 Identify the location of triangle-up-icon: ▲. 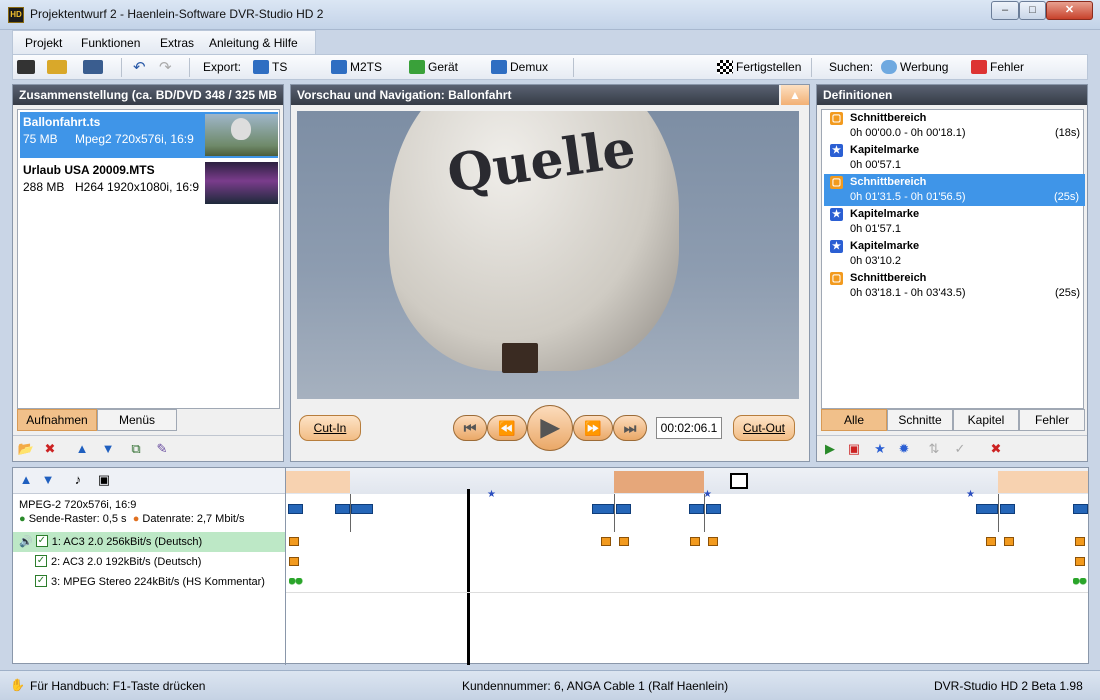
(795, 95).